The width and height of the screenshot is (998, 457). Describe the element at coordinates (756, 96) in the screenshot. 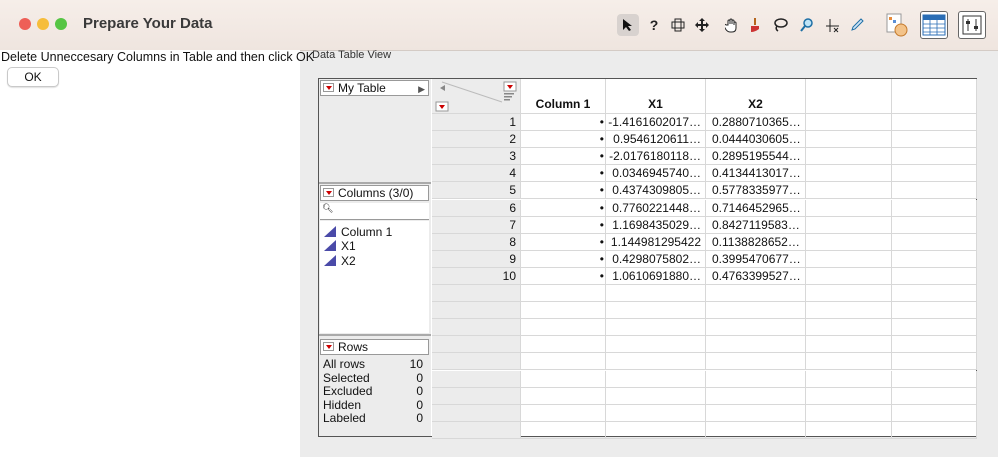

I see `column-header: X2` at that location.